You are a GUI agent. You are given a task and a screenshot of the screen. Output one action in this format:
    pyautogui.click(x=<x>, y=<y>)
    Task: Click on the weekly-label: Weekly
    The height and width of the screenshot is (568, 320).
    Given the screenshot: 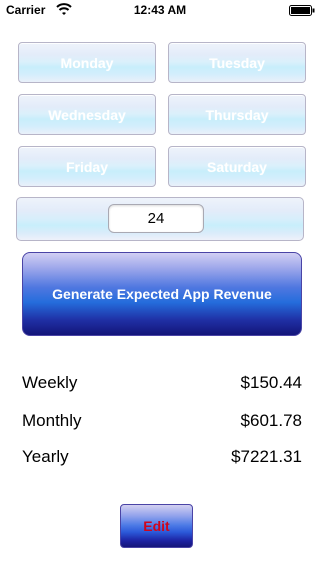 What is the action you would take?
    pyautogui.click(x=50, y=382)
    